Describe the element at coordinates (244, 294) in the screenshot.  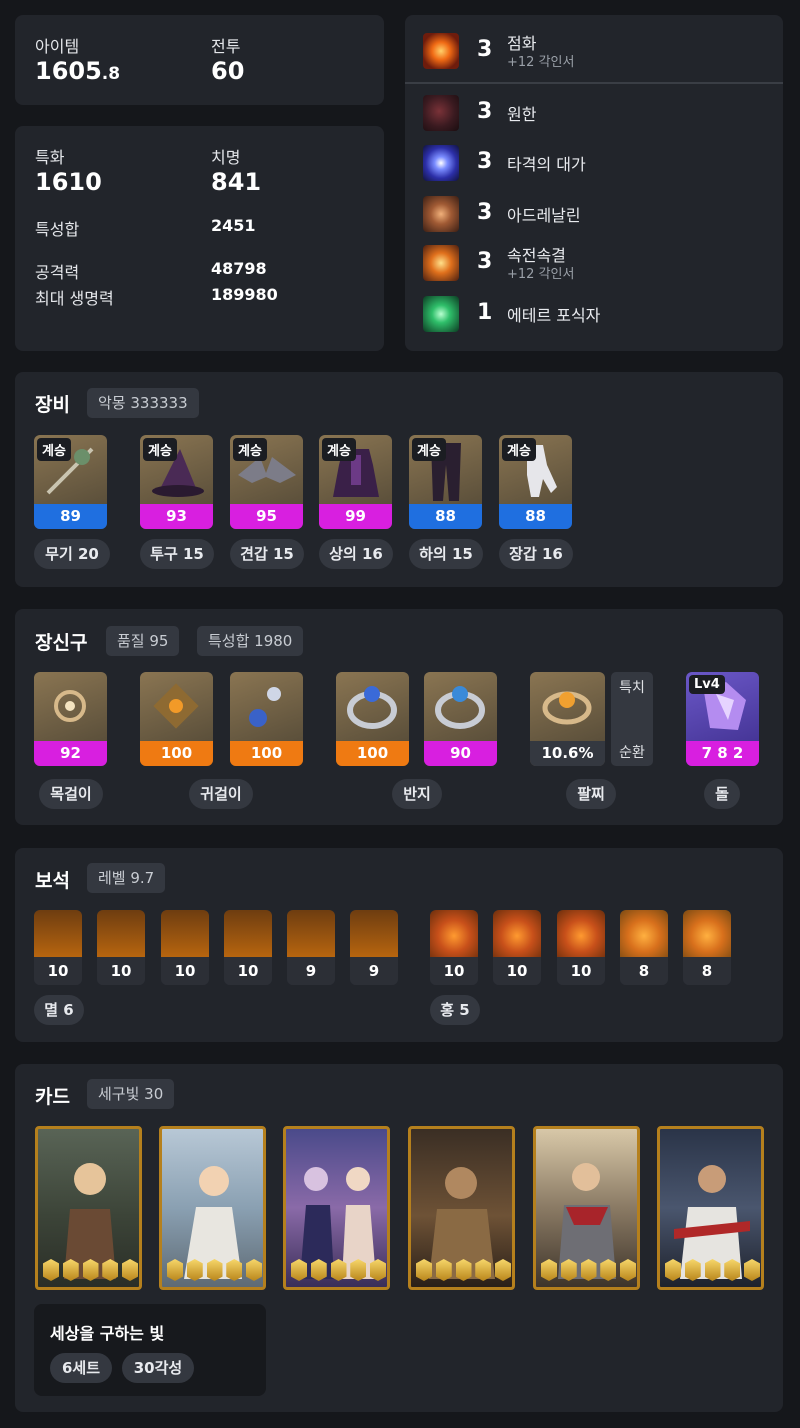
I see `max-hp-value: 189980` at that location.